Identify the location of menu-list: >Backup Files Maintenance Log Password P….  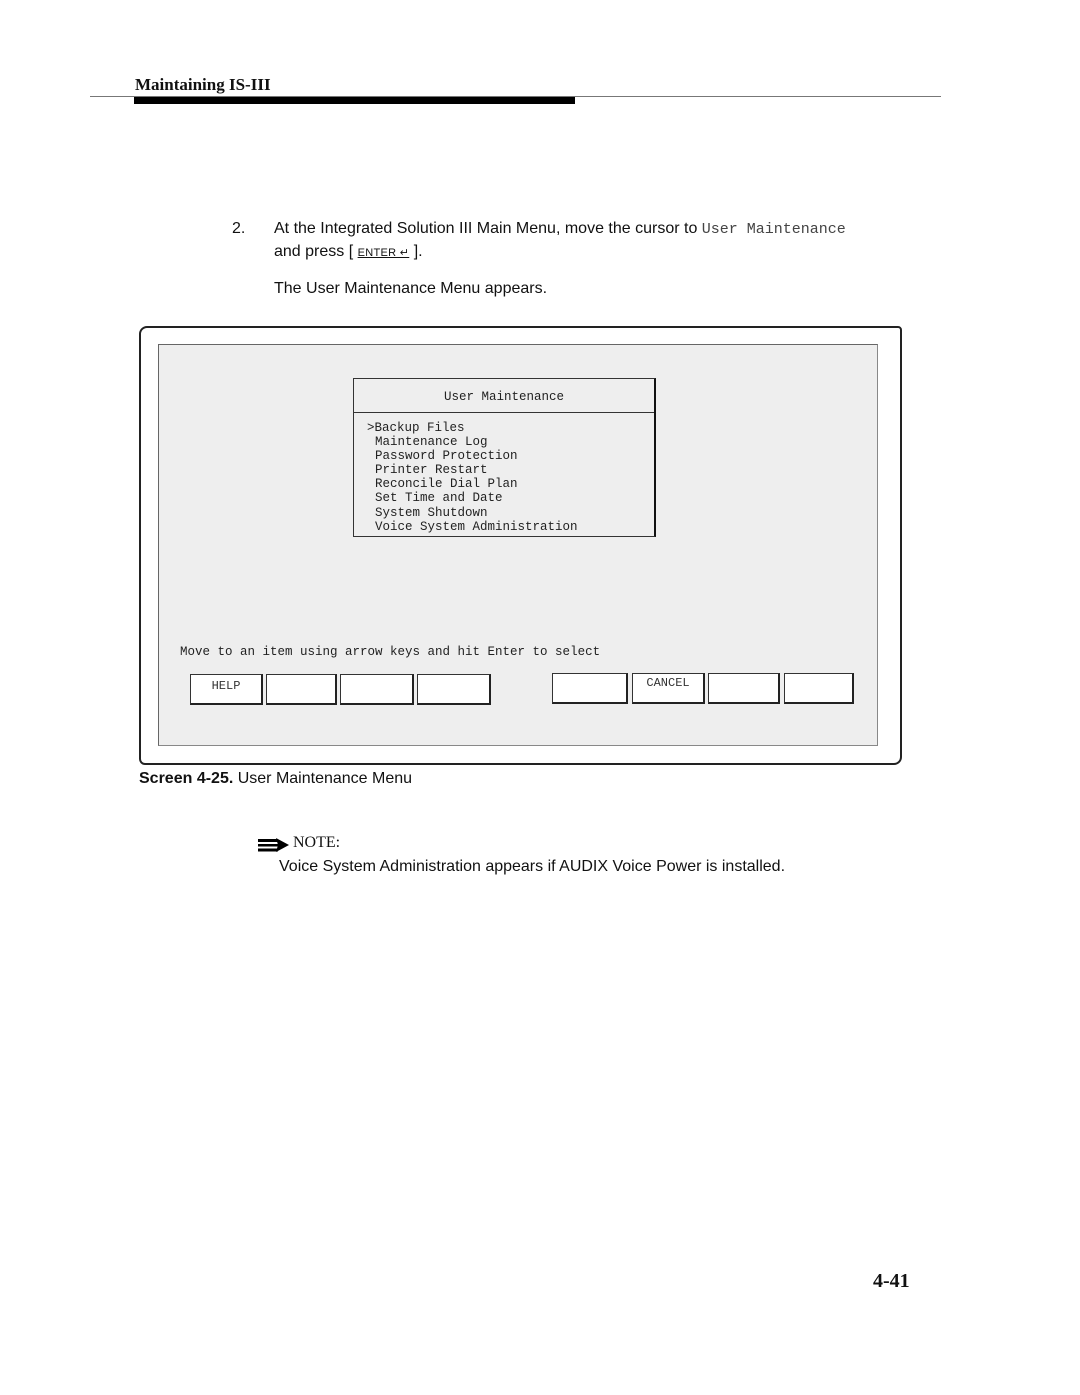
(472, 477).